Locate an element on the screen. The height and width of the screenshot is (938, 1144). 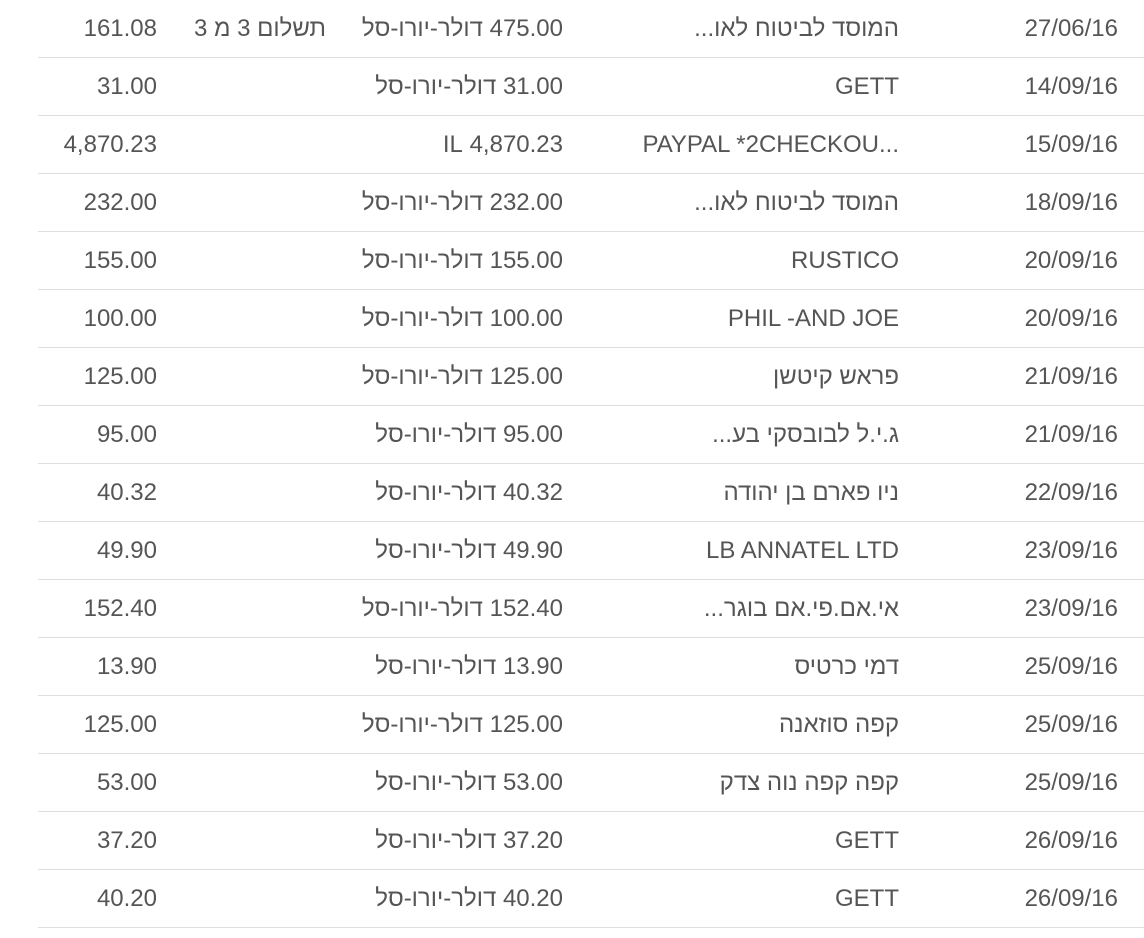
merchant-name: LB ANNATEL LTD is located at coordinates (802, 550).